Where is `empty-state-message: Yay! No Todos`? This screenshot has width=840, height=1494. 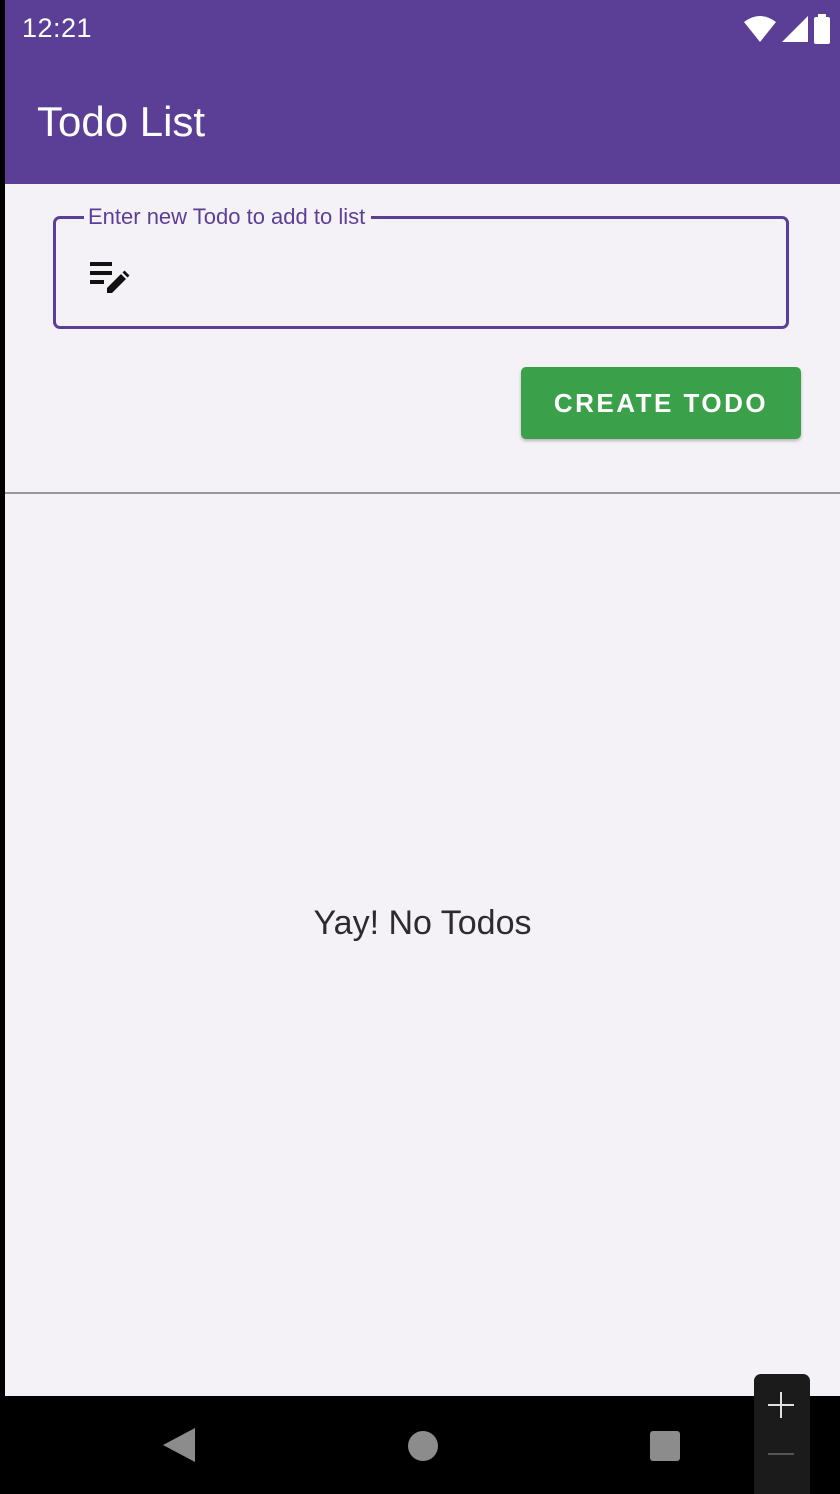
empty-state-message: Yay! No Todos is located at coordinates (422, 923).